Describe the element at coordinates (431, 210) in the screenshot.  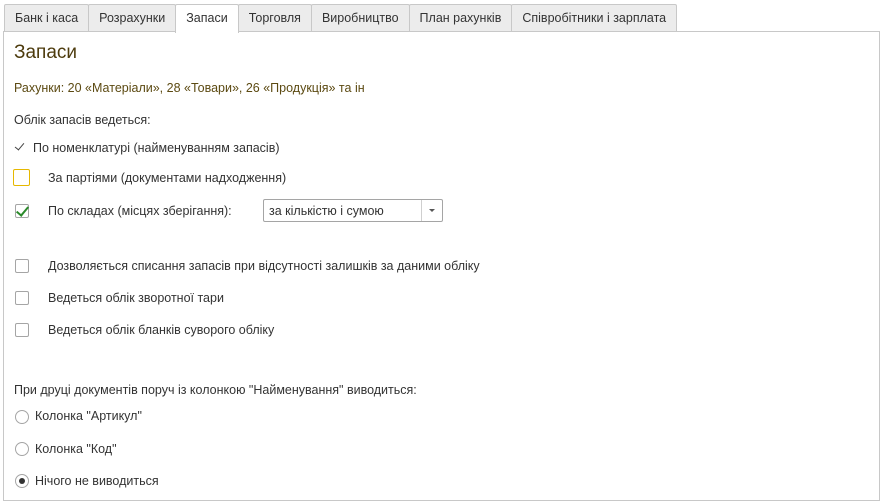
I see `chevron-down-icon` at that location.